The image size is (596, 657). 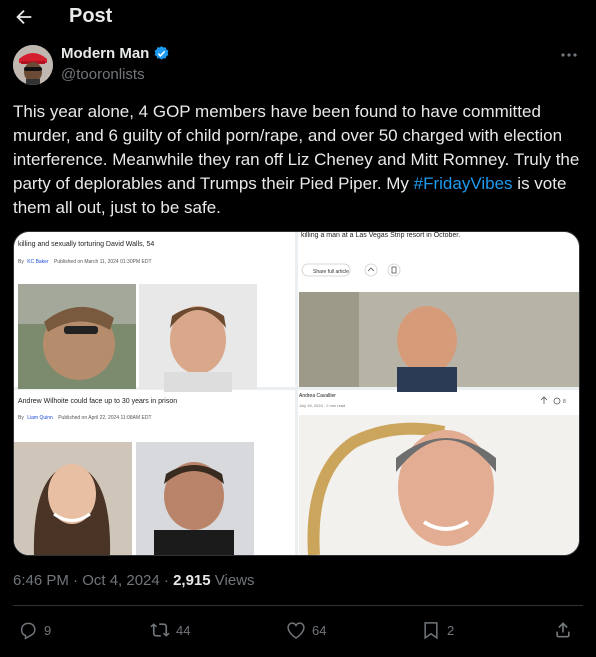 I want to click on bl-byline-author: Liam Quinn, so click(x=40, y=418).